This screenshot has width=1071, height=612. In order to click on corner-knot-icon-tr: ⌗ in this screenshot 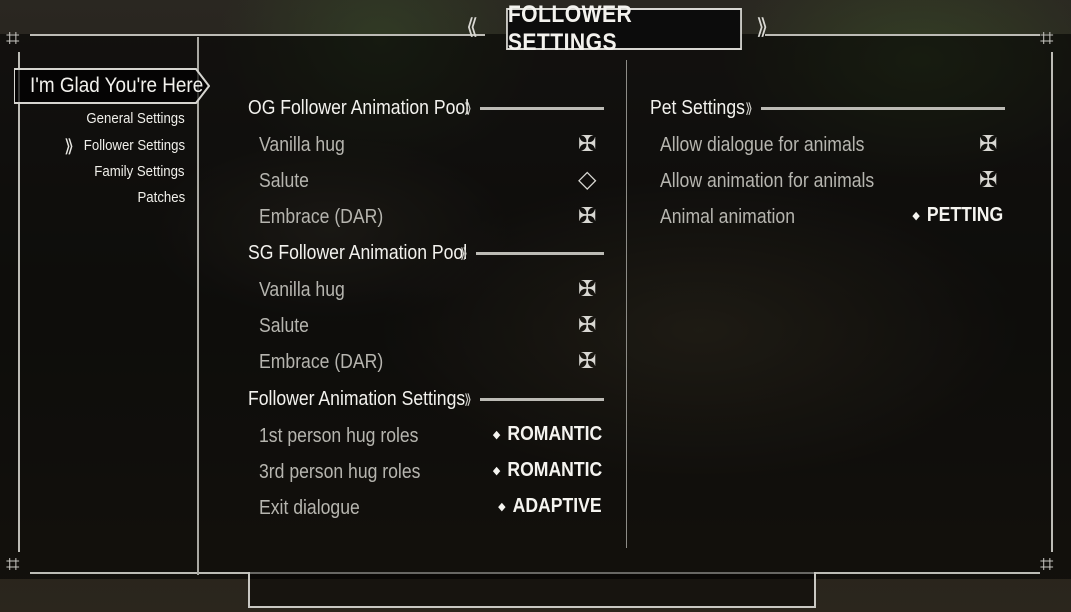, I will do `click(1047, 38)`.